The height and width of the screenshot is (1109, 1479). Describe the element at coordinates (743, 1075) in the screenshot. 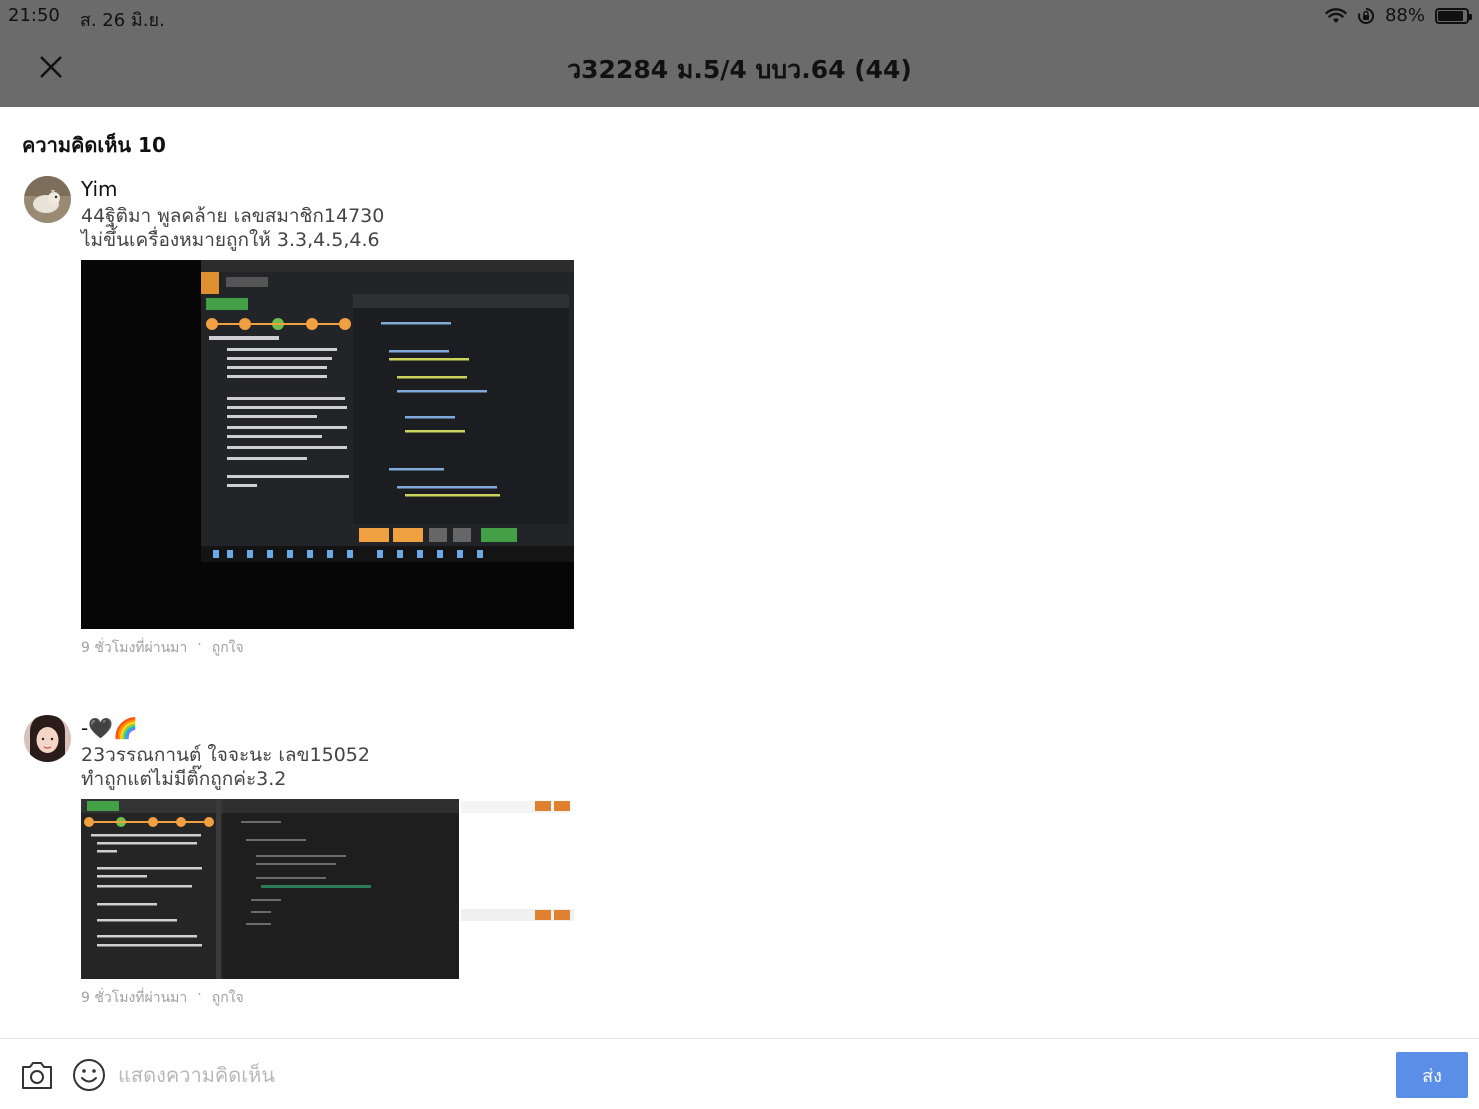

I see `comment-input` at that location.